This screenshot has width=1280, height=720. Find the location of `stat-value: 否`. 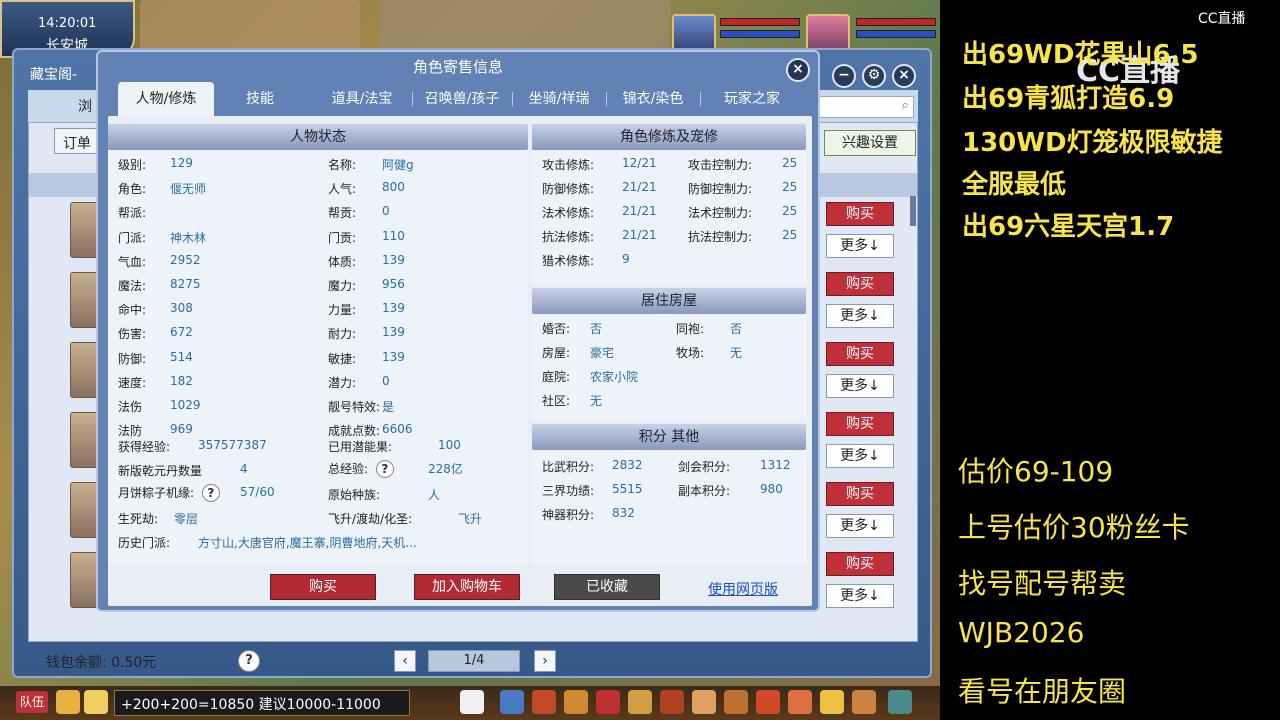

stat-value: 否 is located at coordinates (736, 329).